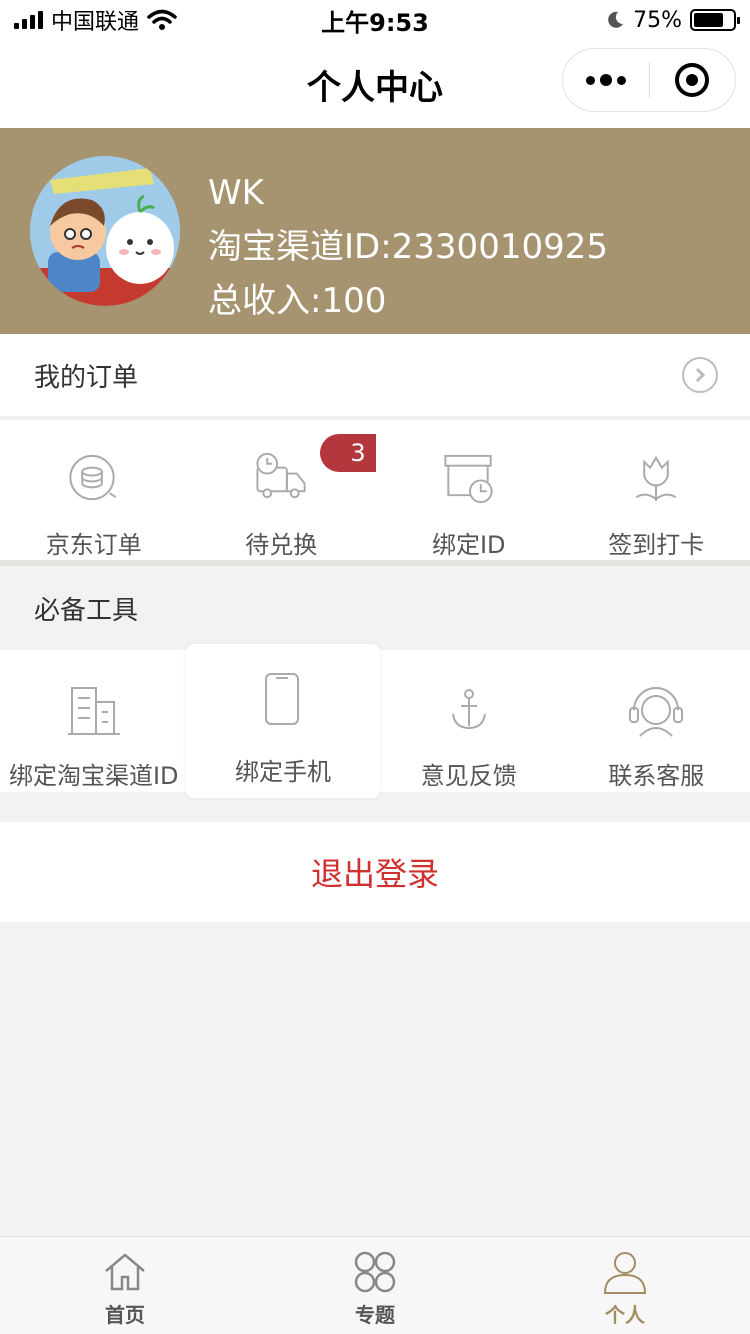  I want to click on phone-icon, so click(282, 699).